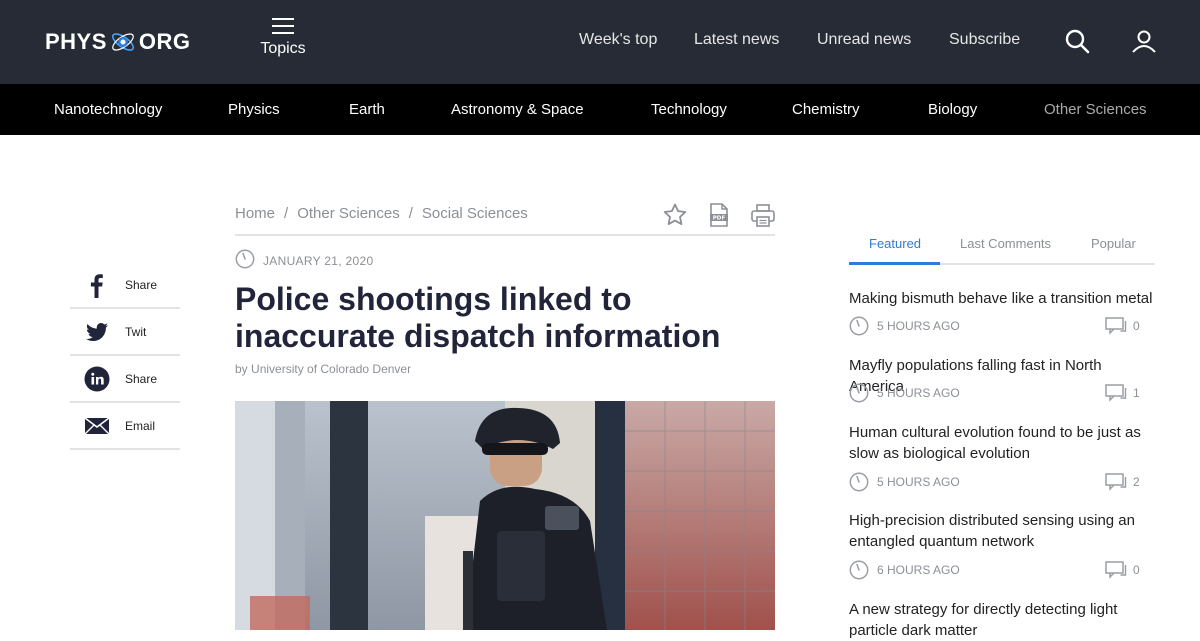 The width and height of the screenshot is (1200, 641). I want to click on facebook-icon, so click(97, 285).